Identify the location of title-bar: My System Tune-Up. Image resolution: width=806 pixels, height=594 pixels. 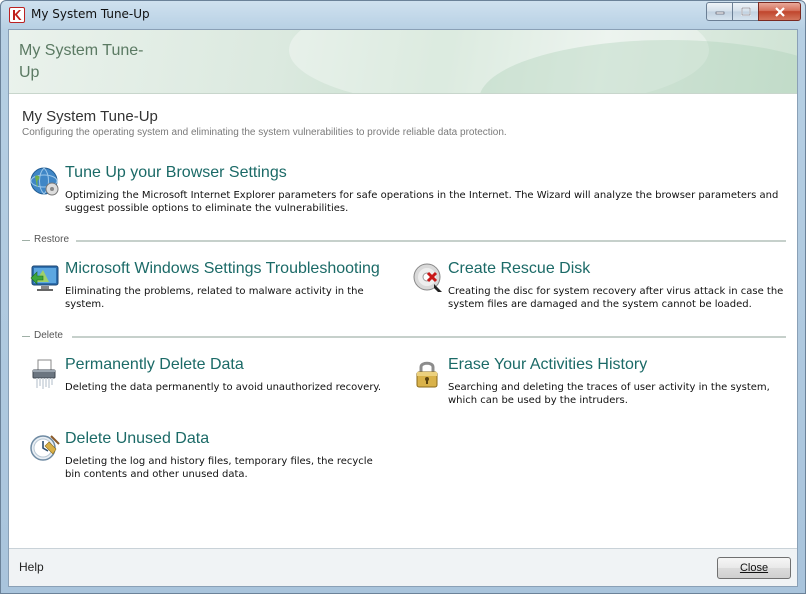
(403, 15).